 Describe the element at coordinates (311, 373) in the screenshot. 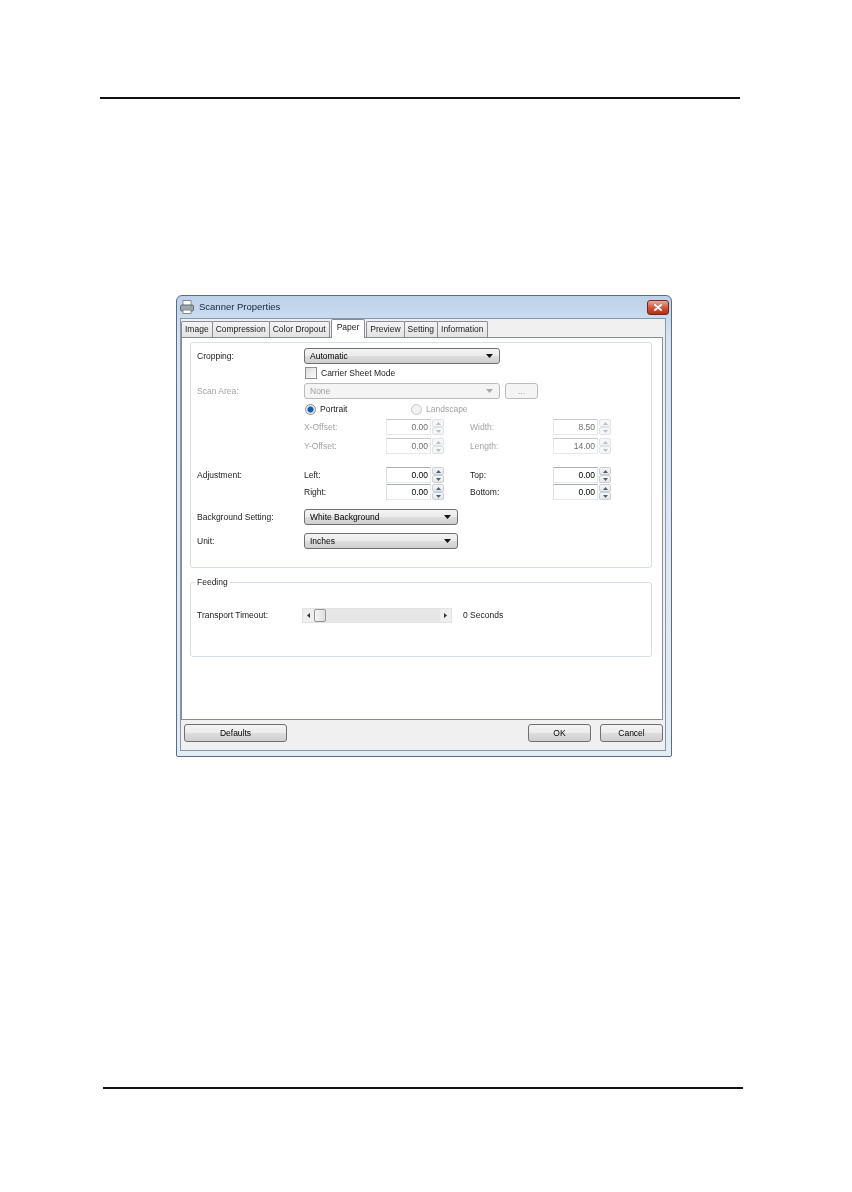

I see `carrier-sheet-checkbox` at that location.